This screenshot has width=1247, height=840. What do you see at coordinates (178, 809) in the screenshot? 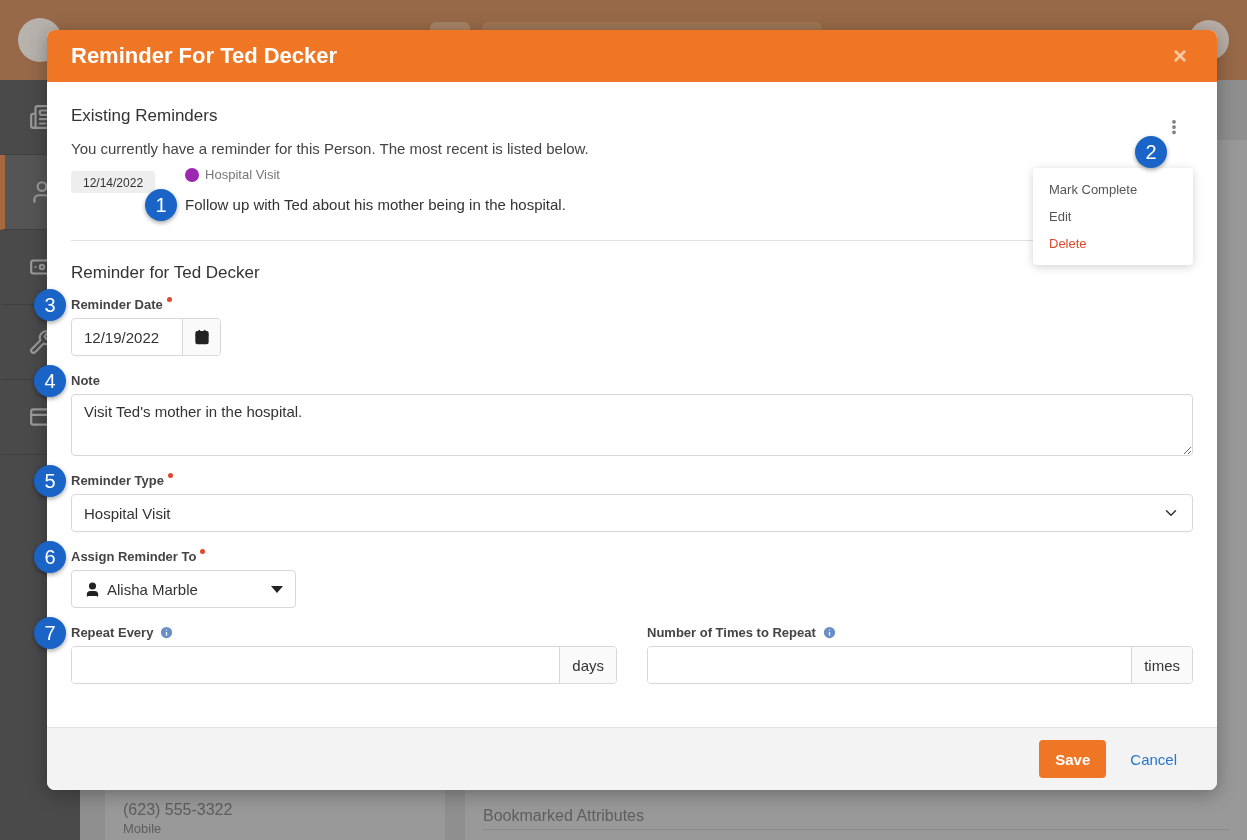
I see `phone-number: (623) 555-3322` at bounding box center [178, 809].